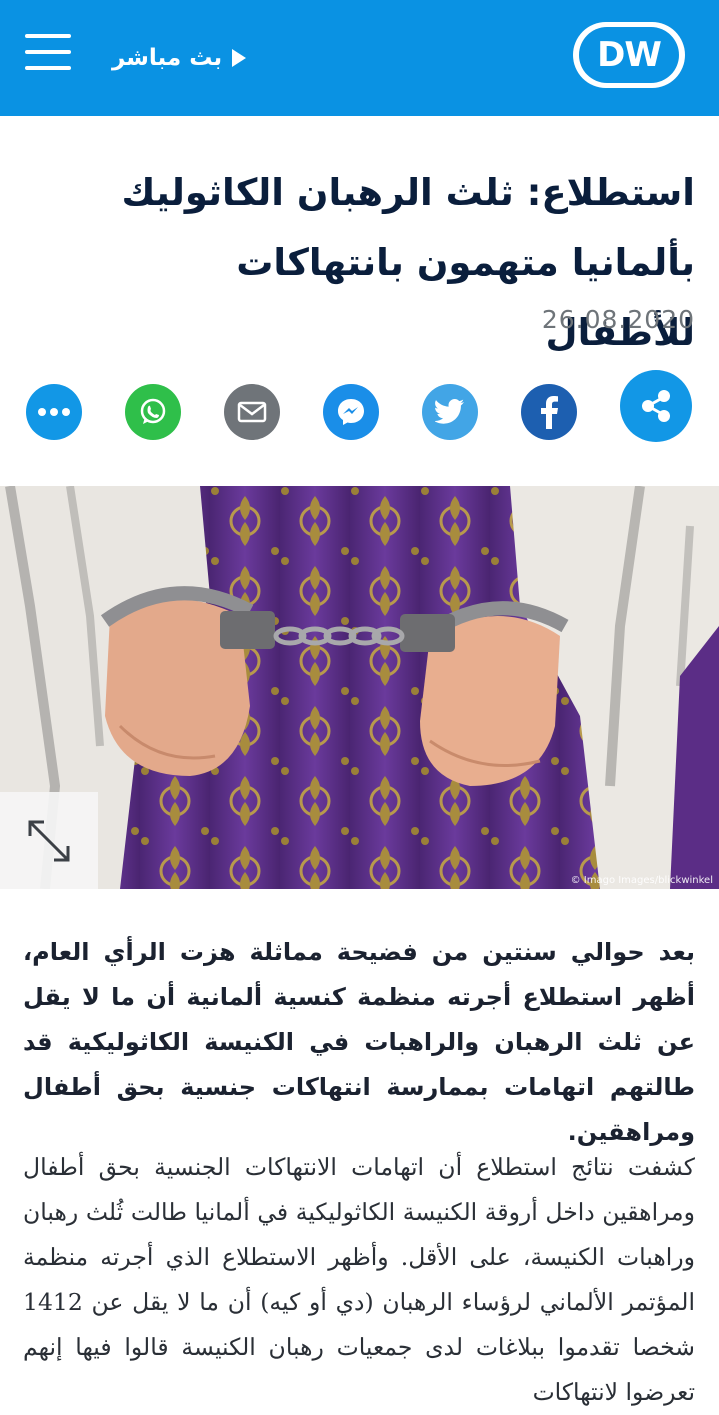  What do you see at coordinates (641, 880) in the screenshot?
I see `image-credit: © Imago Images/blickwinkel` at bounding box center [641, 880].